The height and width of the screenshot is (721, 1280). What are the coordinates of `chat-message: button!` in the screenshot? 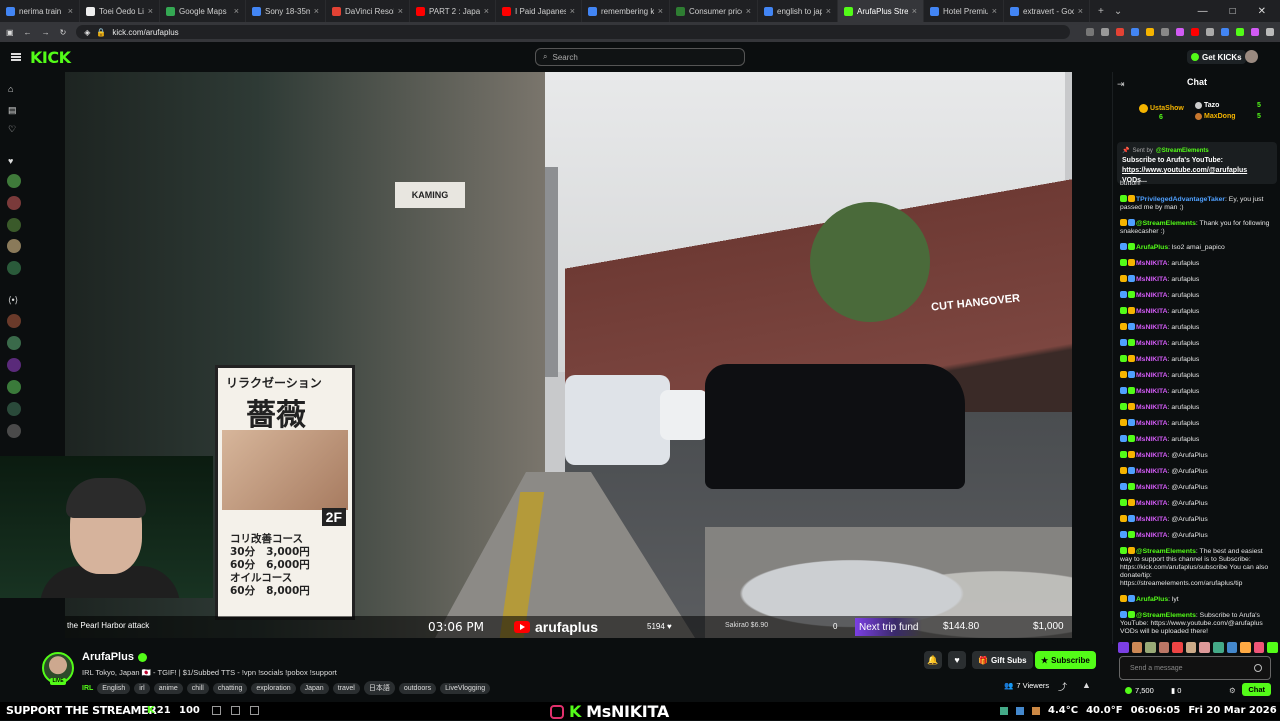 It's located at (1198, 184).